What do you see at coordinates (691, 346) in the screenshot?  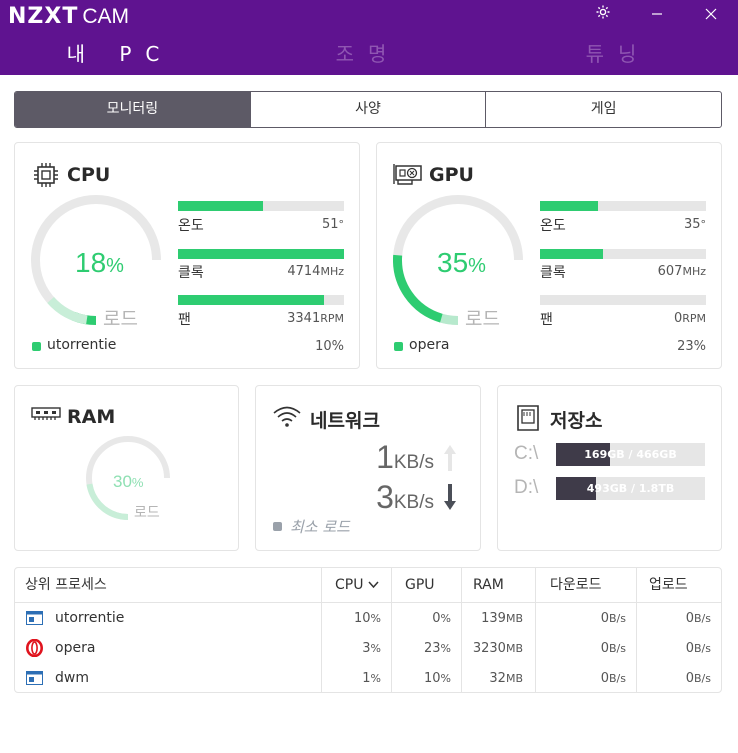 I see `gpu-top-process-pct: 23%` at bounding box center [691, 346].